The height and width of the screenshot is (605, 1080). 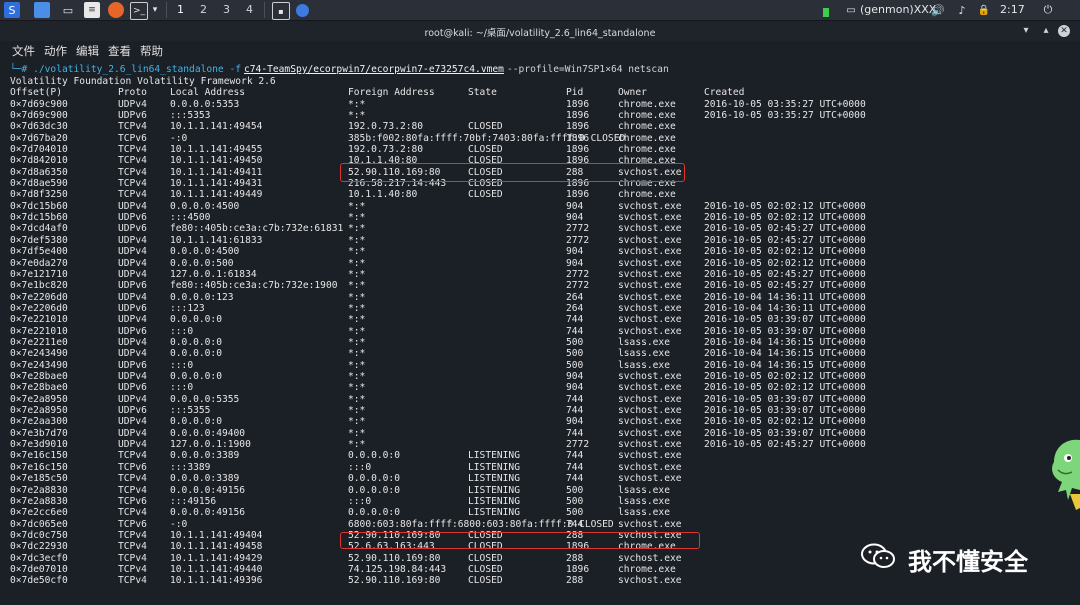 I want to click on kali-menu-icon: S, so click(x=12, y=10).